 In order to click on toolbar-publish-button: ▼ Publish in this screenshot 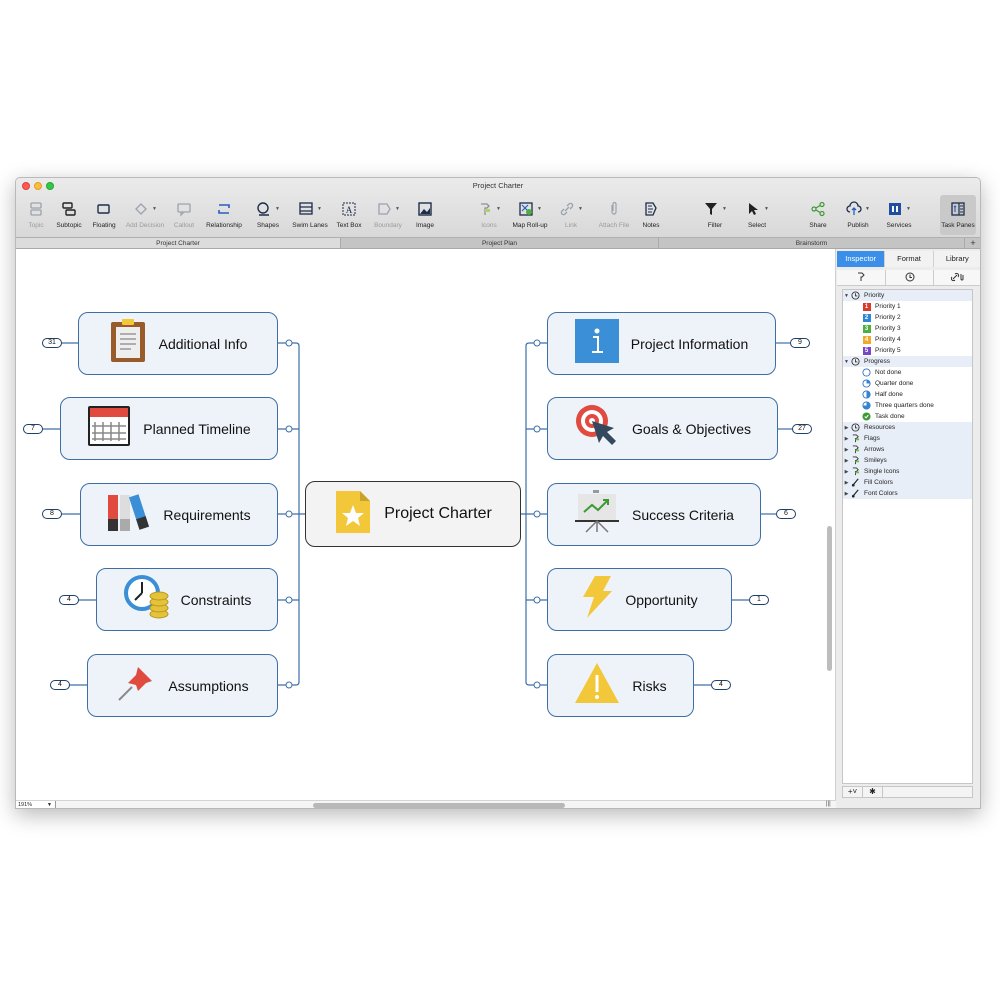, I will do `click(858, 216)`.